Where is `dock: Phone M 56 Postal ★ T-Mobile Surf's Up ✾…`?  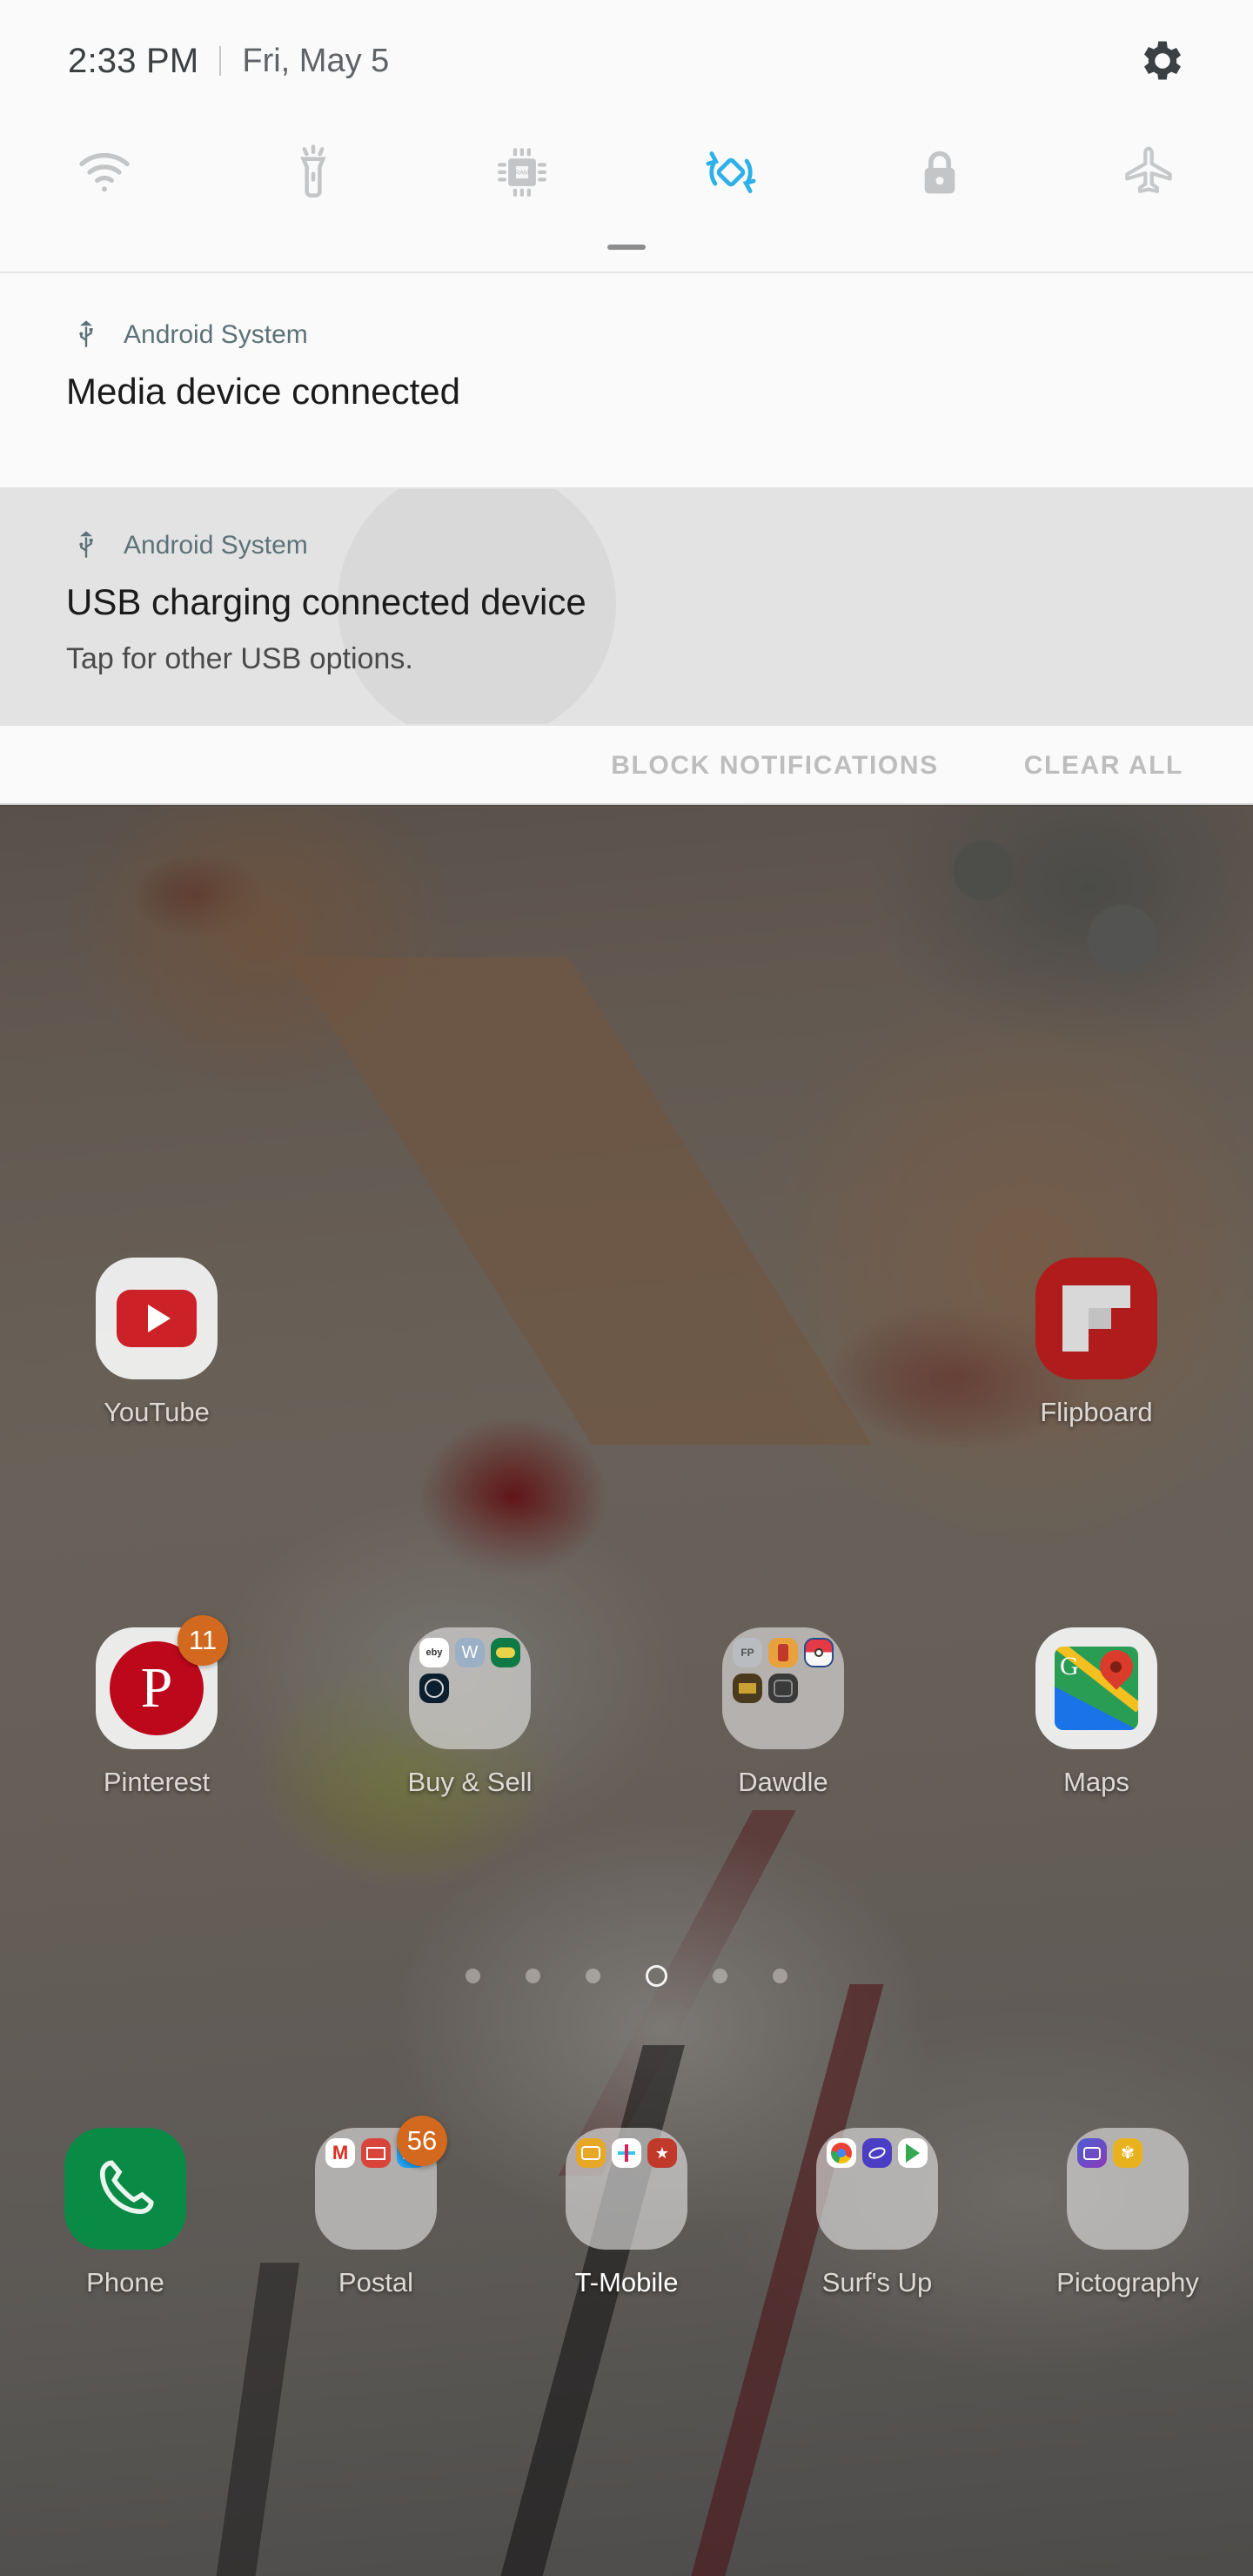 dock: Phone M 56 Postal ★ T-Mobile Surf's Up ✾… is located at coordinates (626, 2207).